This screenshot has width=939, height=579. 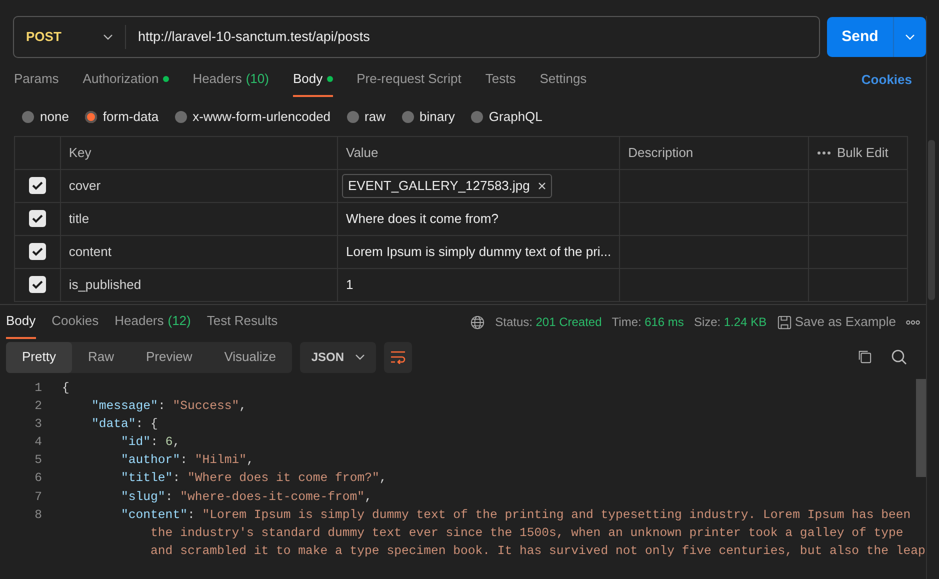 I want to click on radio-option: x-www-form-urlencoded, so click(x=252, y=117).